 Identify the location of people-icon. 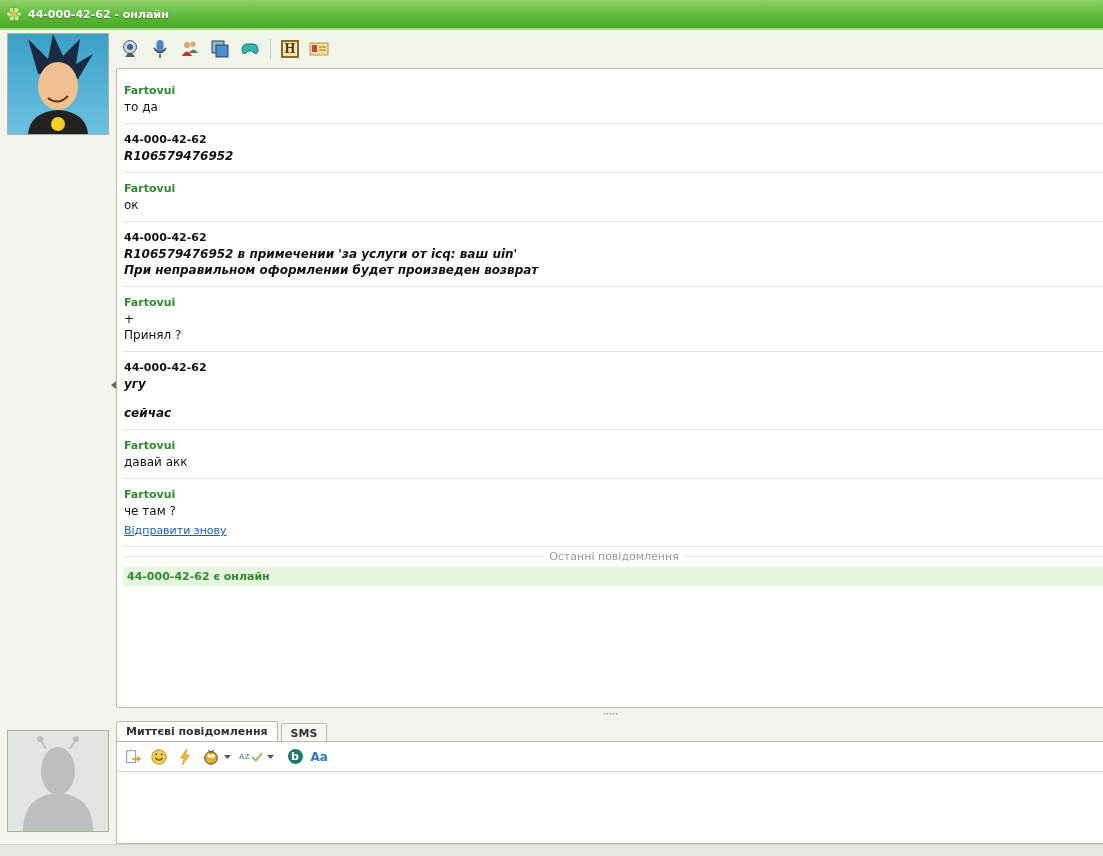
(190, 49).